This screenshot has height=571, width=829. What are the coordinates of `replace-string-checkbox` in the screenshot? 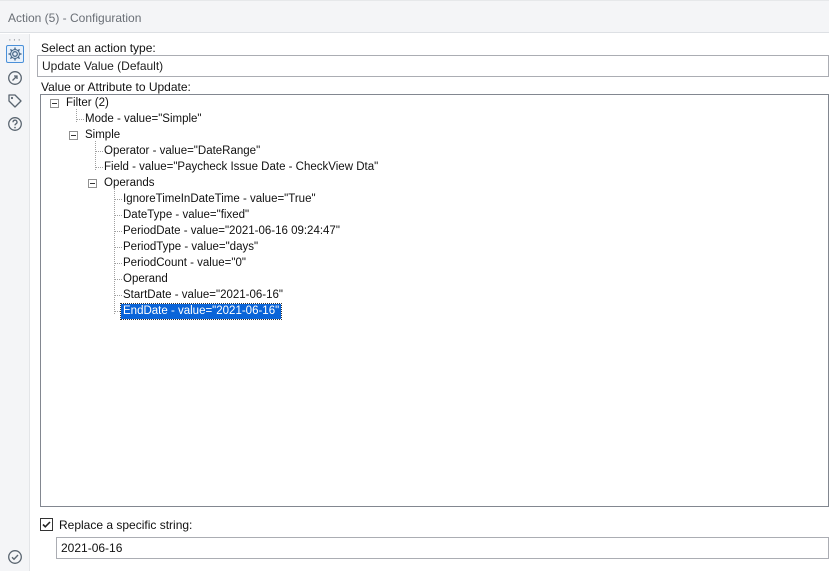 It's located at (46, 524).